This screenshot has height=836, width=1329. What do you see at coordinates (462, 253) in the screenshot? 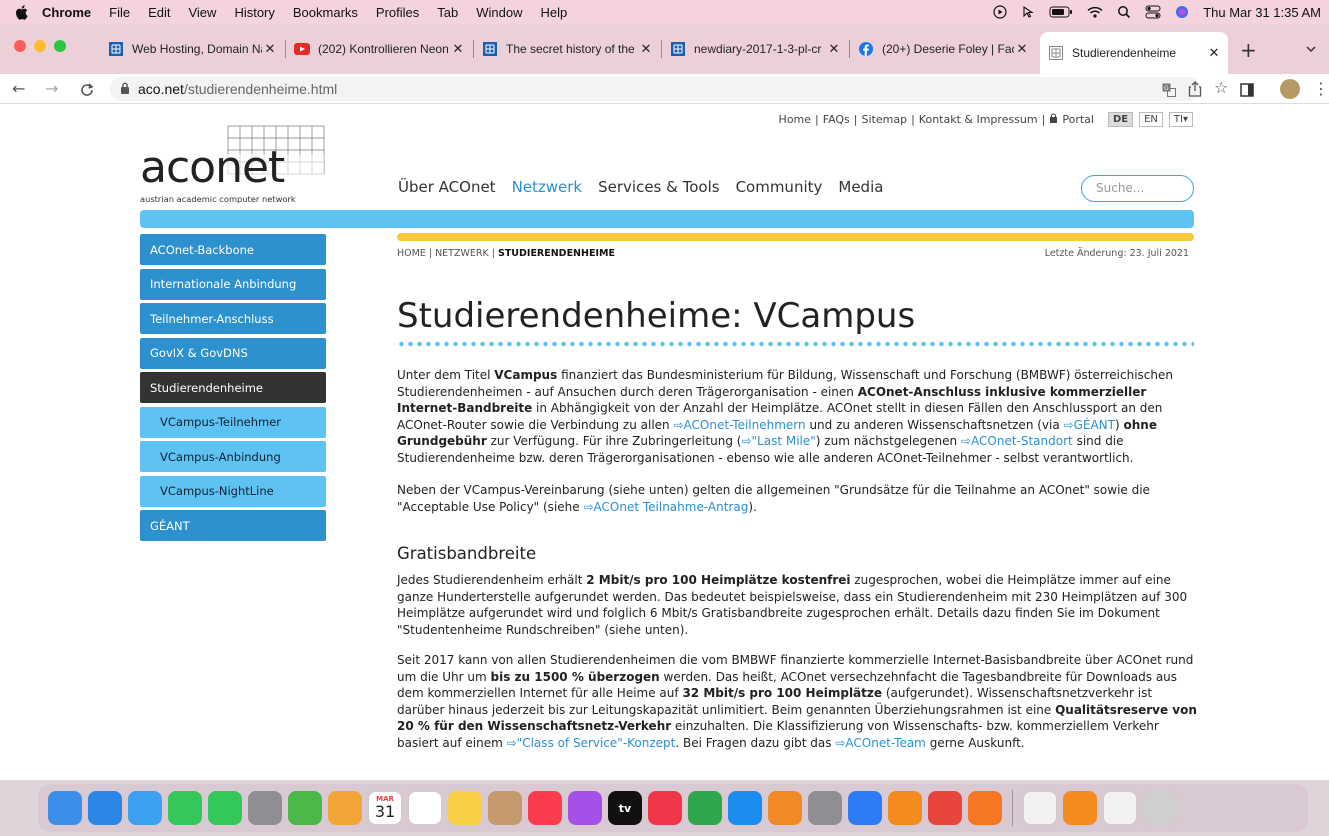
I see `breadcrumb-netzwerk: NETZWERK` at bounding box center [462, 253].